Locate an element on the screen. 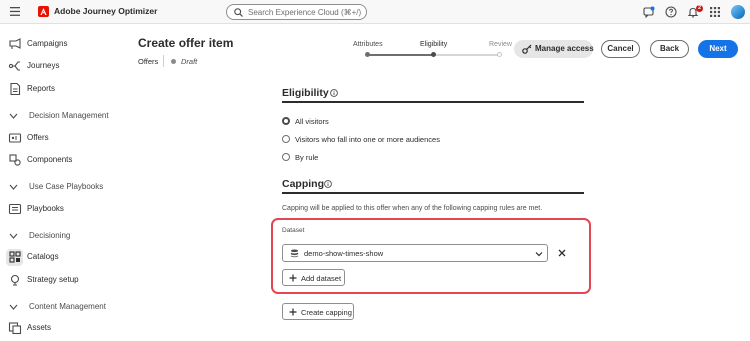 The image size is (750, 341). stepper-track-pending is located at coordinates (466, 55).